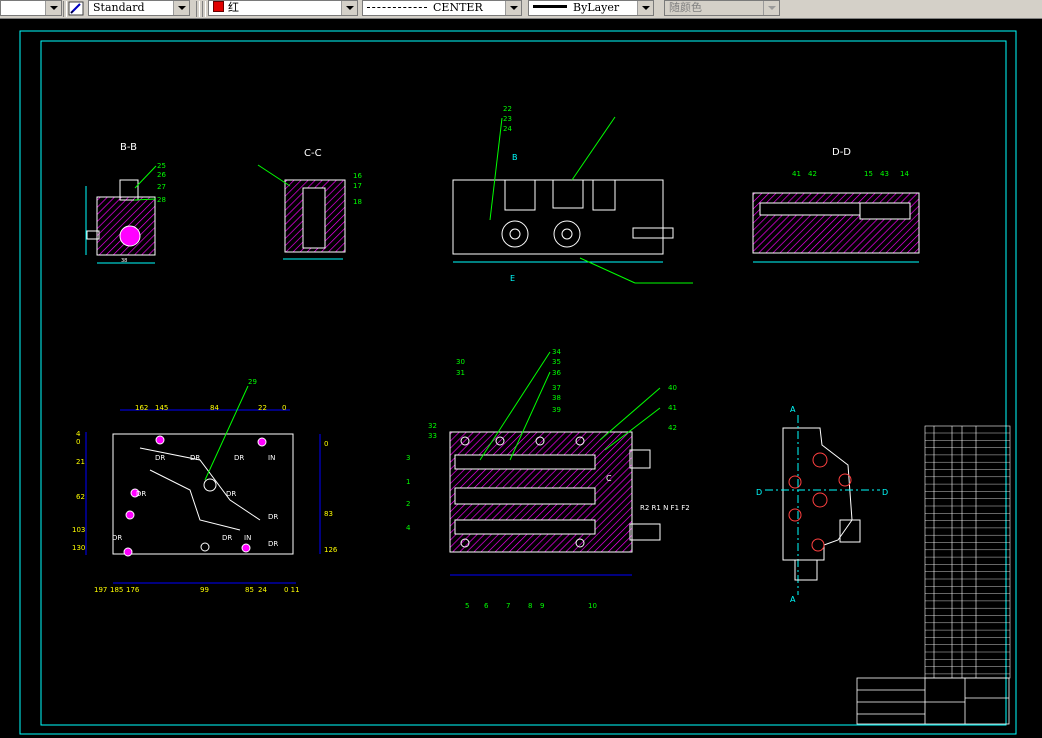 The width and height of the screenshot is (1042, 738). What do you see at coordinates (161, 200) in the screenshot?
I see `svg-text: 28` at bounding box center [161, 200].